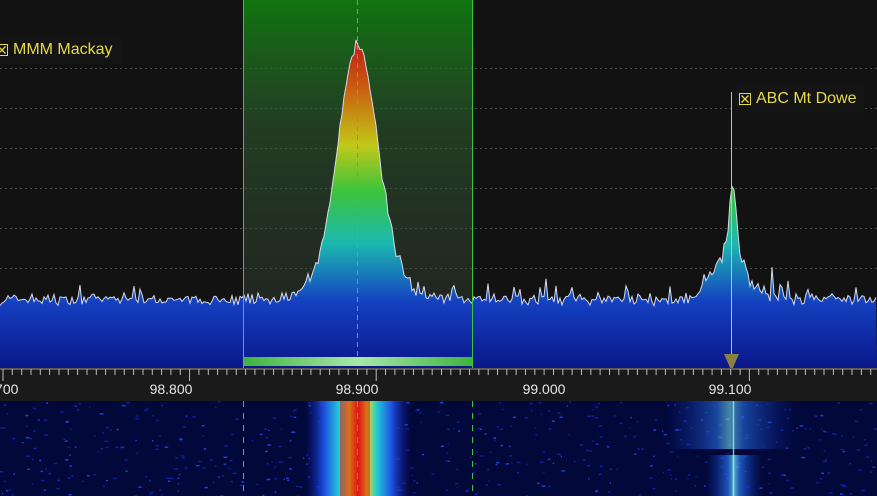 Image resolution: width=877 pixels, height=496 pixels. Describe the element at coordinates (544, 389) in the screenshot. I see `freq-label-99000: 99.000` at that location.